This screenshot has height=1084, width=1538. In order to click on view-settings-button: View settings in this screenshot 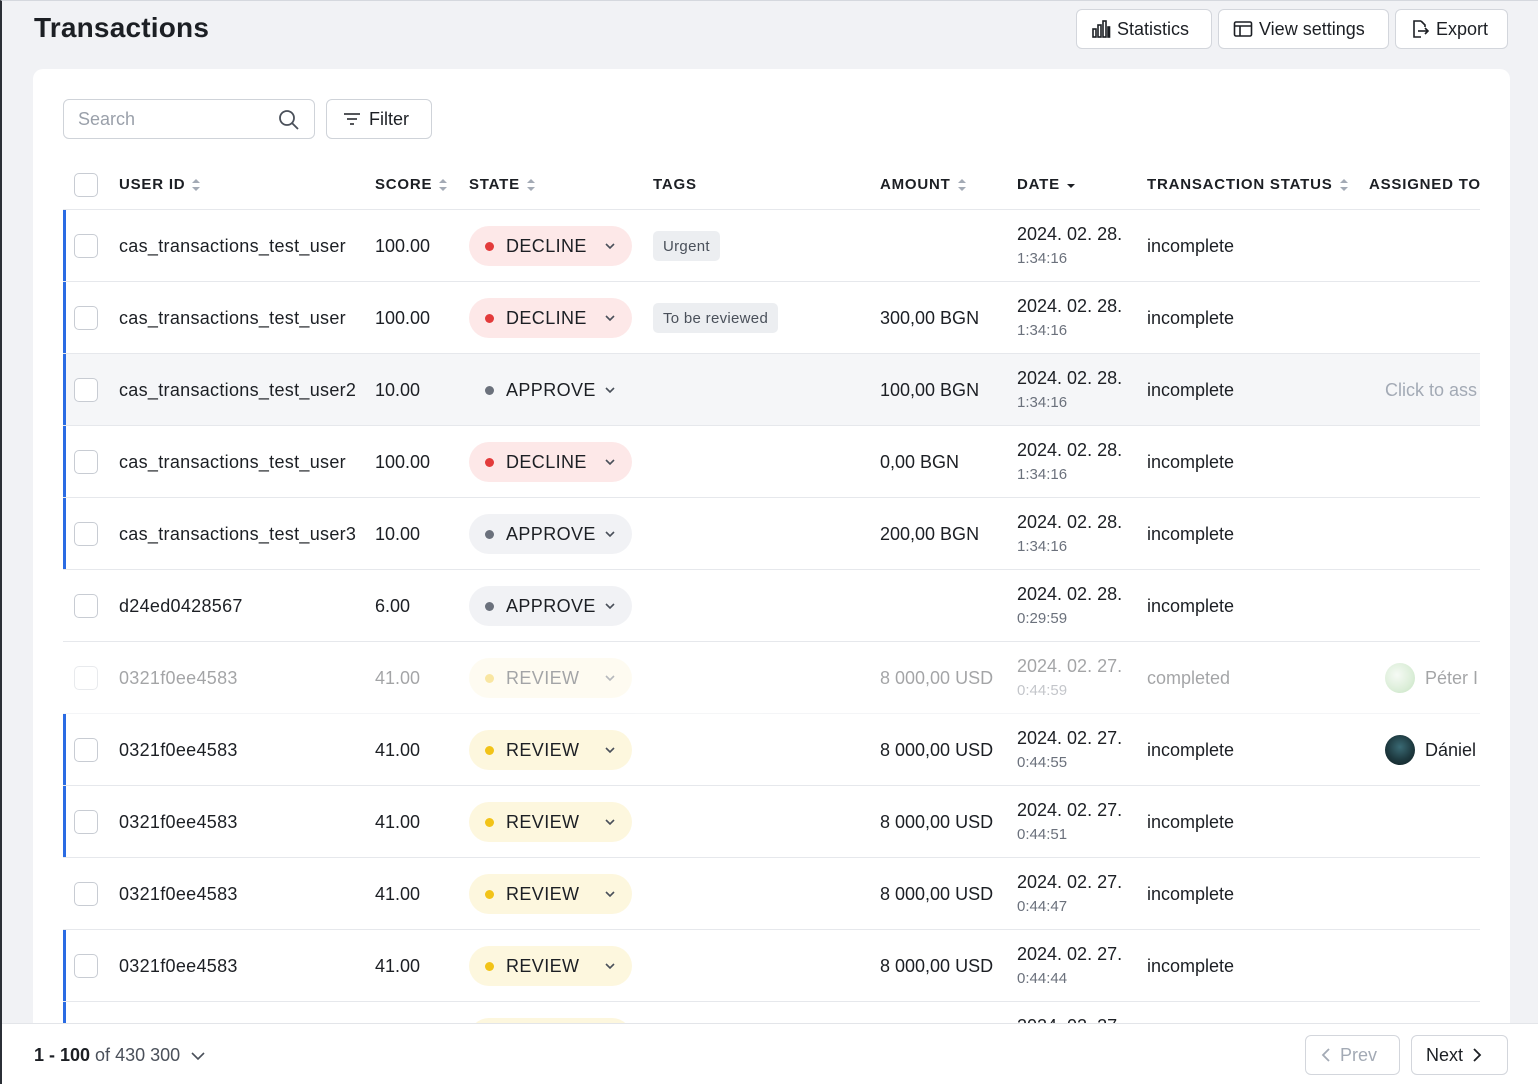, I will do `click(1303, 29)`.